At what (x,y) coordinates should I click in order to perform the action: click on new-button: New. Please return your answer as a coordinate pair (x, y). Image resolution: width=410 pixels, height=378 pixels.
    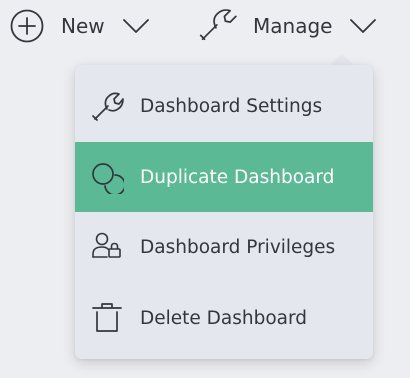
    Looking at the image, I should click on (79, 26).